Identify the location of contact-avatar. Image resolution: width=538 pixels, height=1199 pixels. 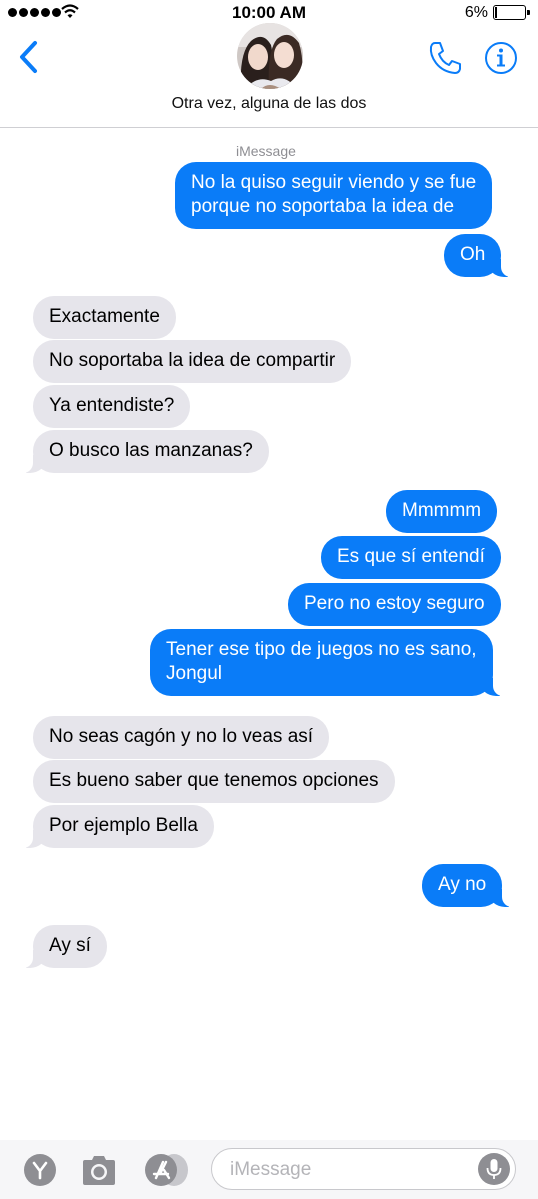
(270, 56).